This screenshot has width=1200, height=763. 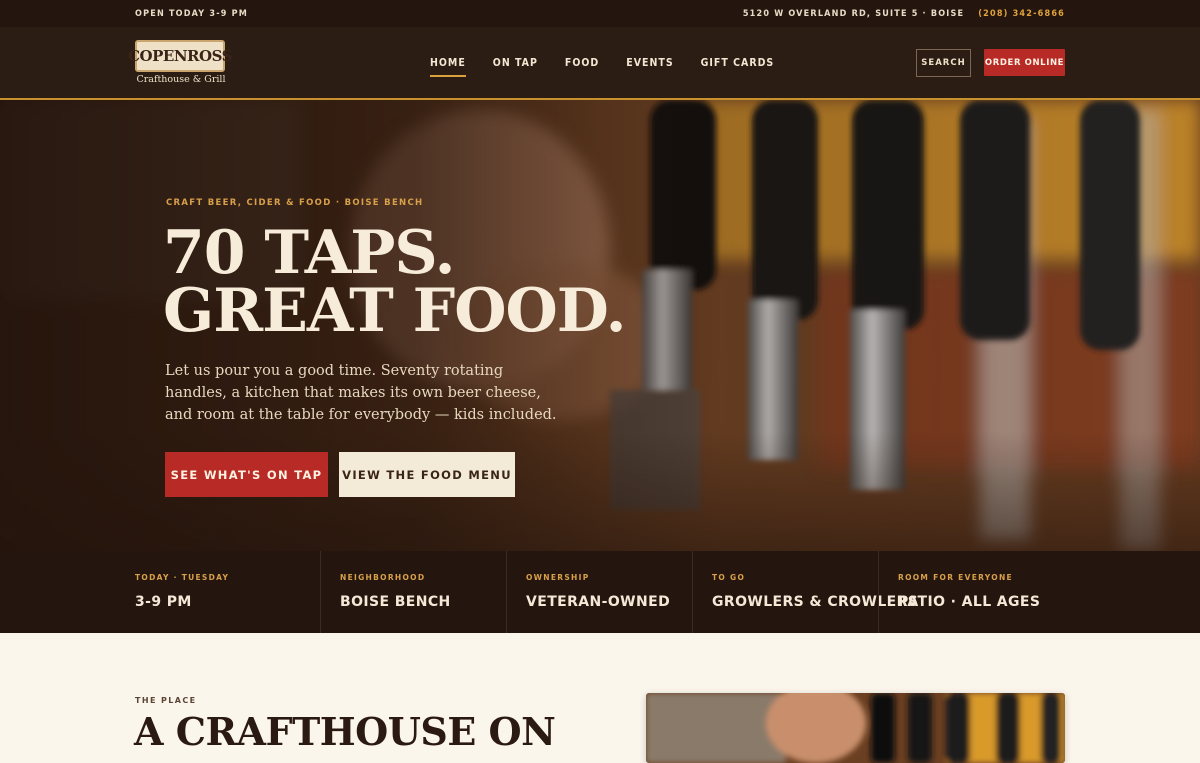 What do you see at coordinates (448, 67) in the screenshot?
I see `nav-home: HOME` at bounding box center [448, 67].